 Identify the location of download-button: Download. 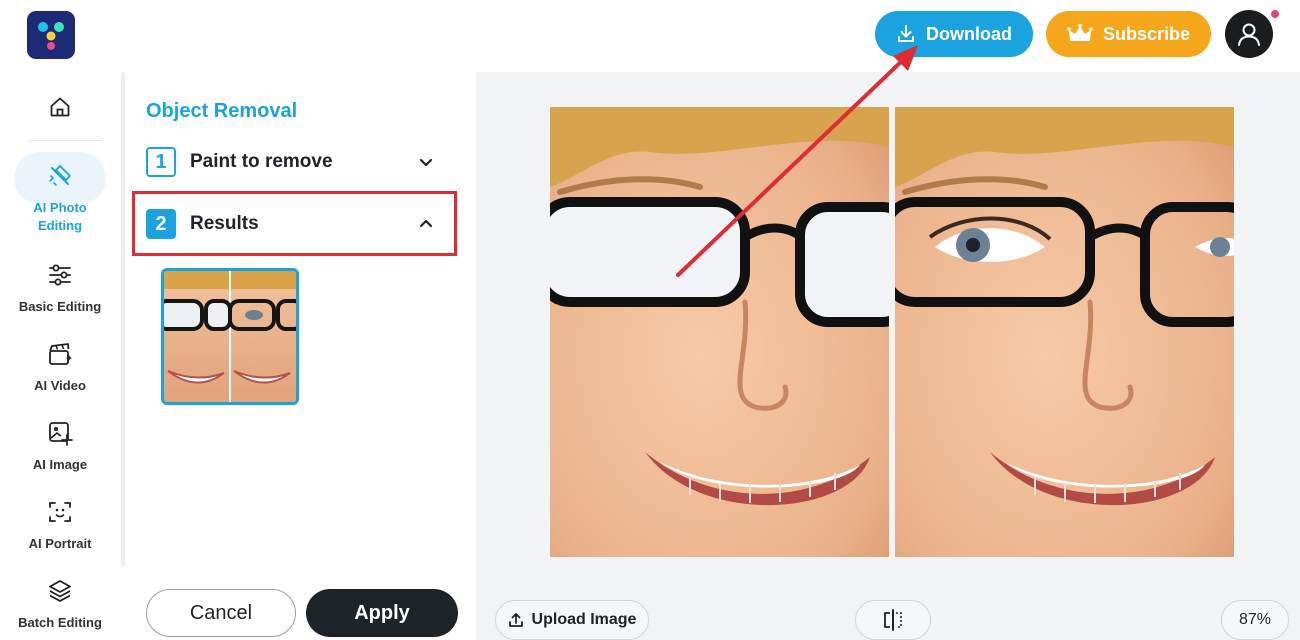
(954, 34).